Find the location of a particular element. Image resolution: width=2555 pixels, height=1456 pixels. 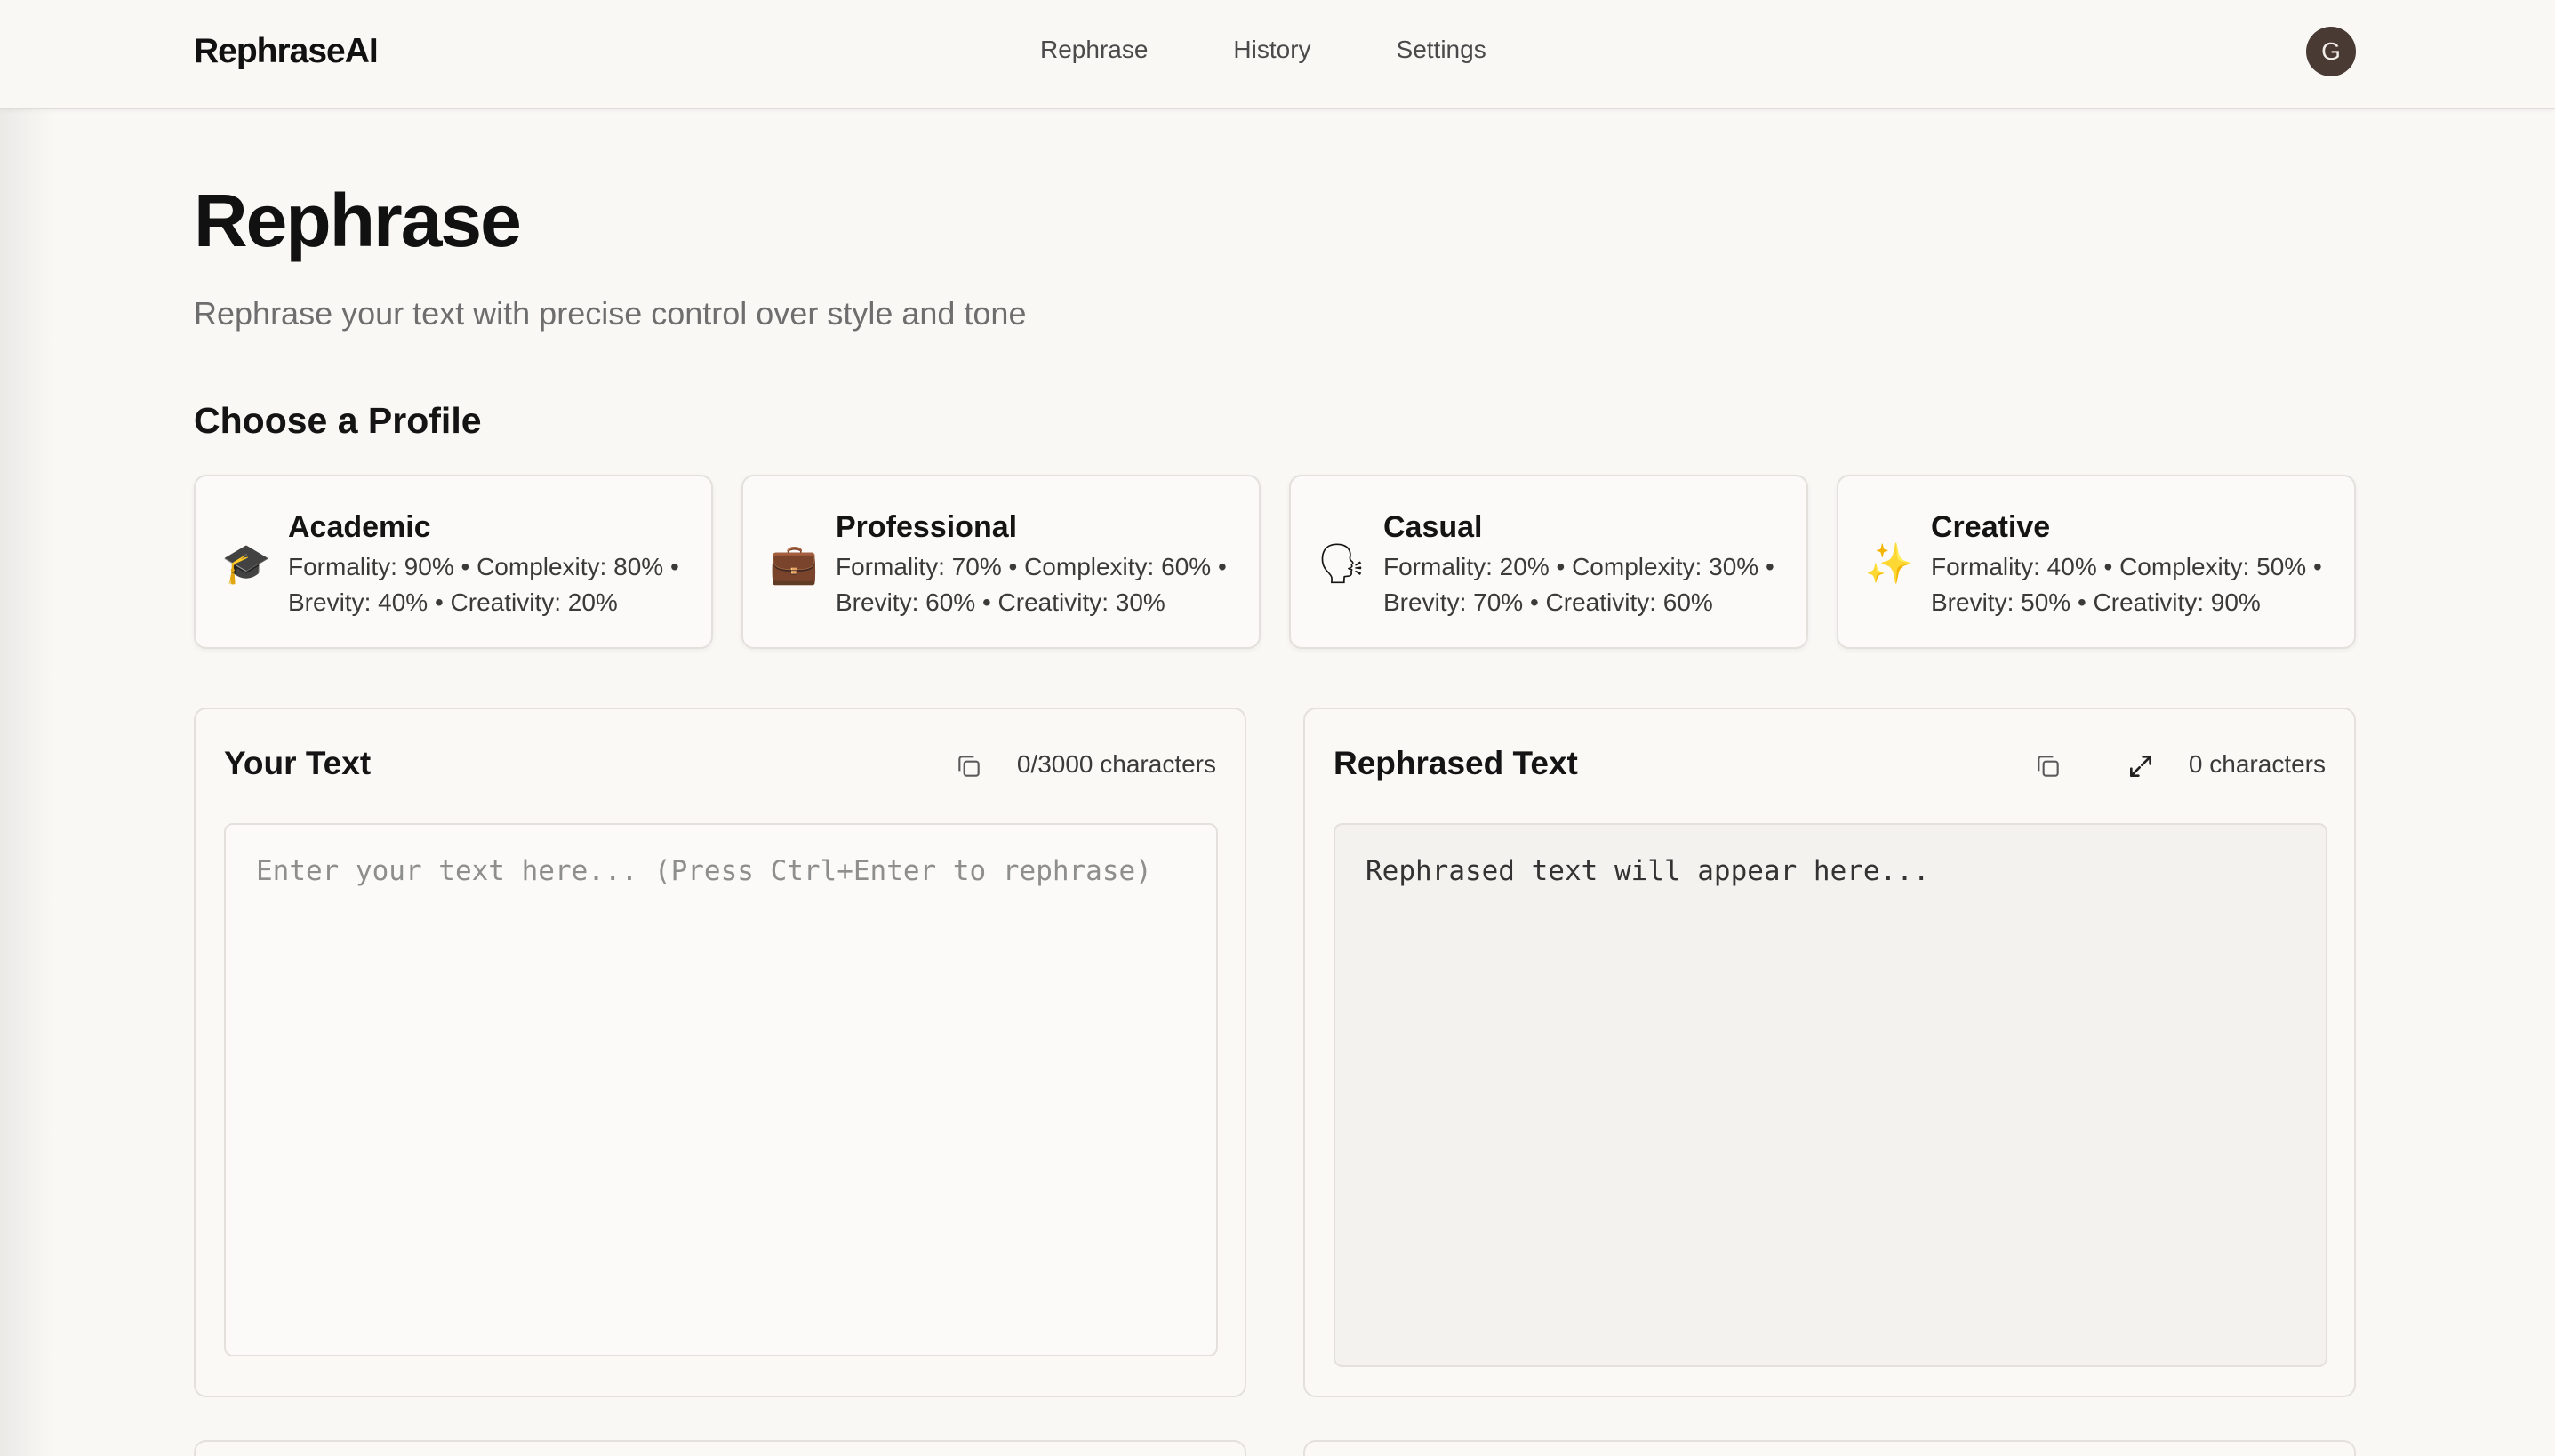

speaking-head-icon: 🗣 is located at coordinates (1341, 564).